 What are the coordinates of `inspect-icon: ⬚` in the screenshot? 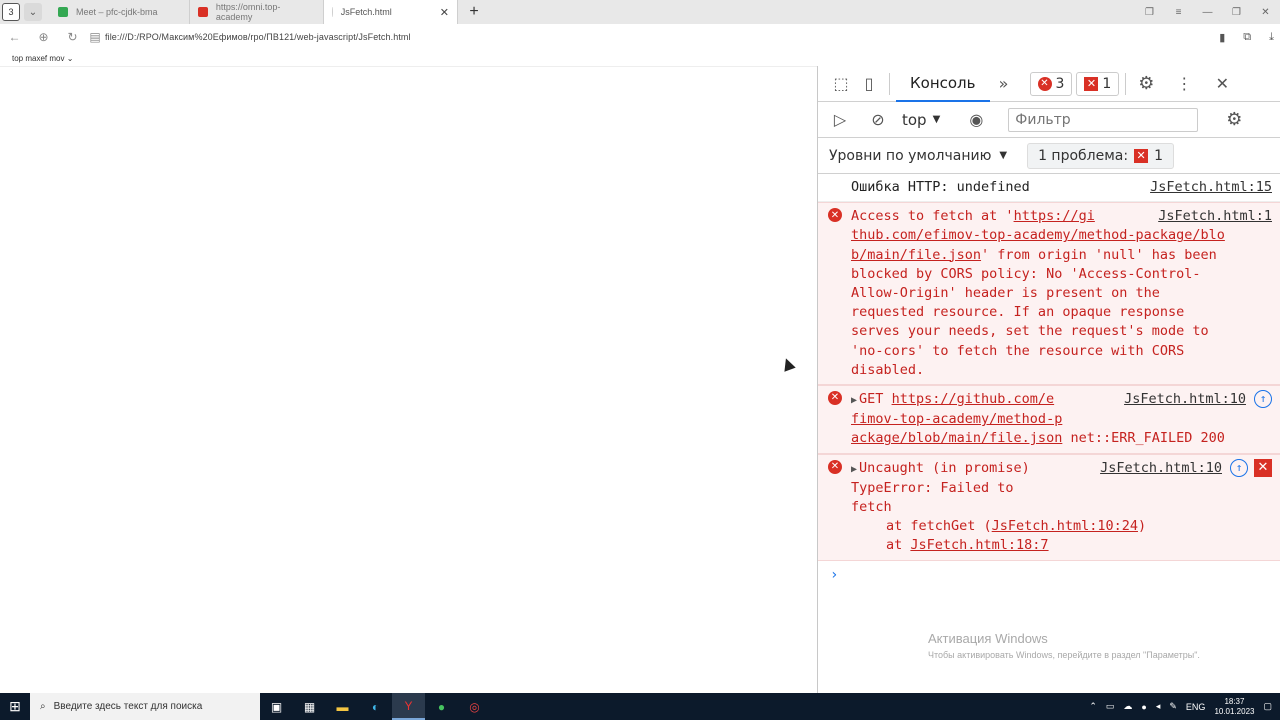 It's located at (841, 84).